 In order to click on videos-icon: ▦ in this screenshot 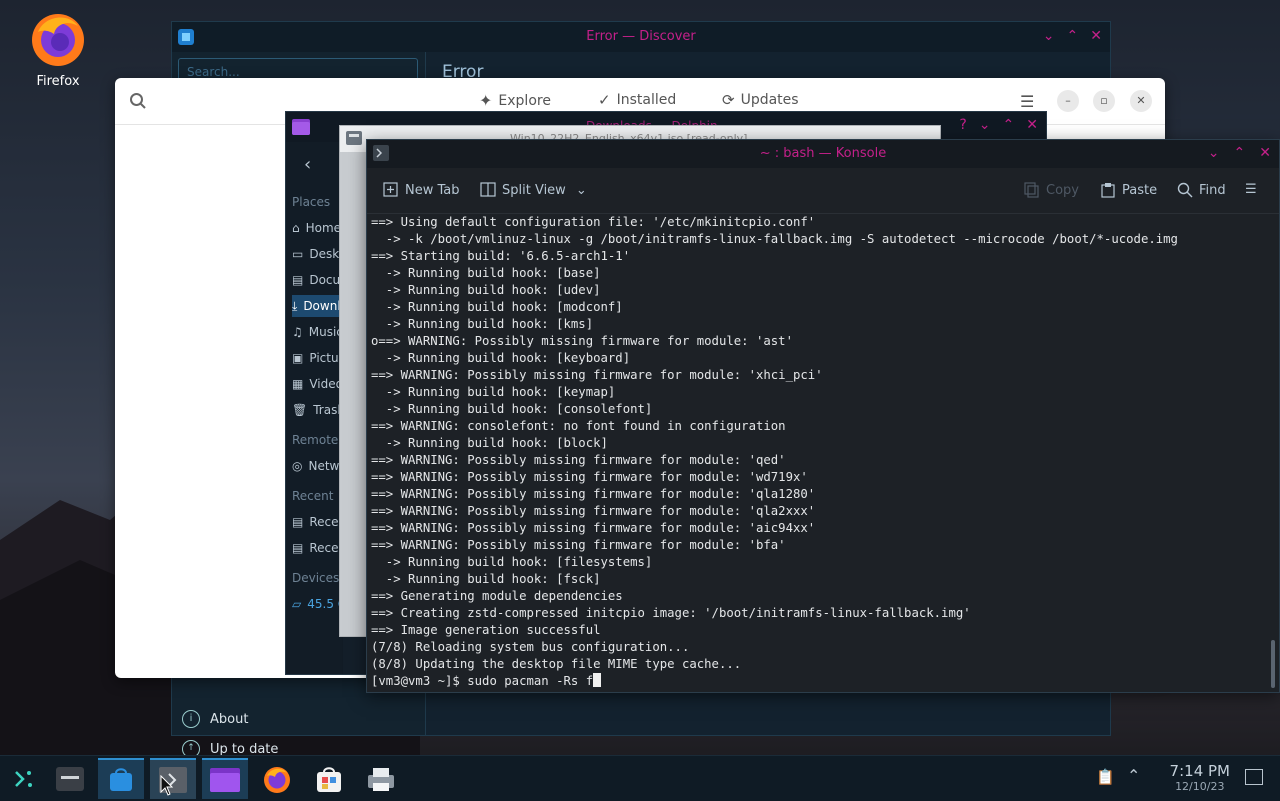, I will do `click(298, 384)`.